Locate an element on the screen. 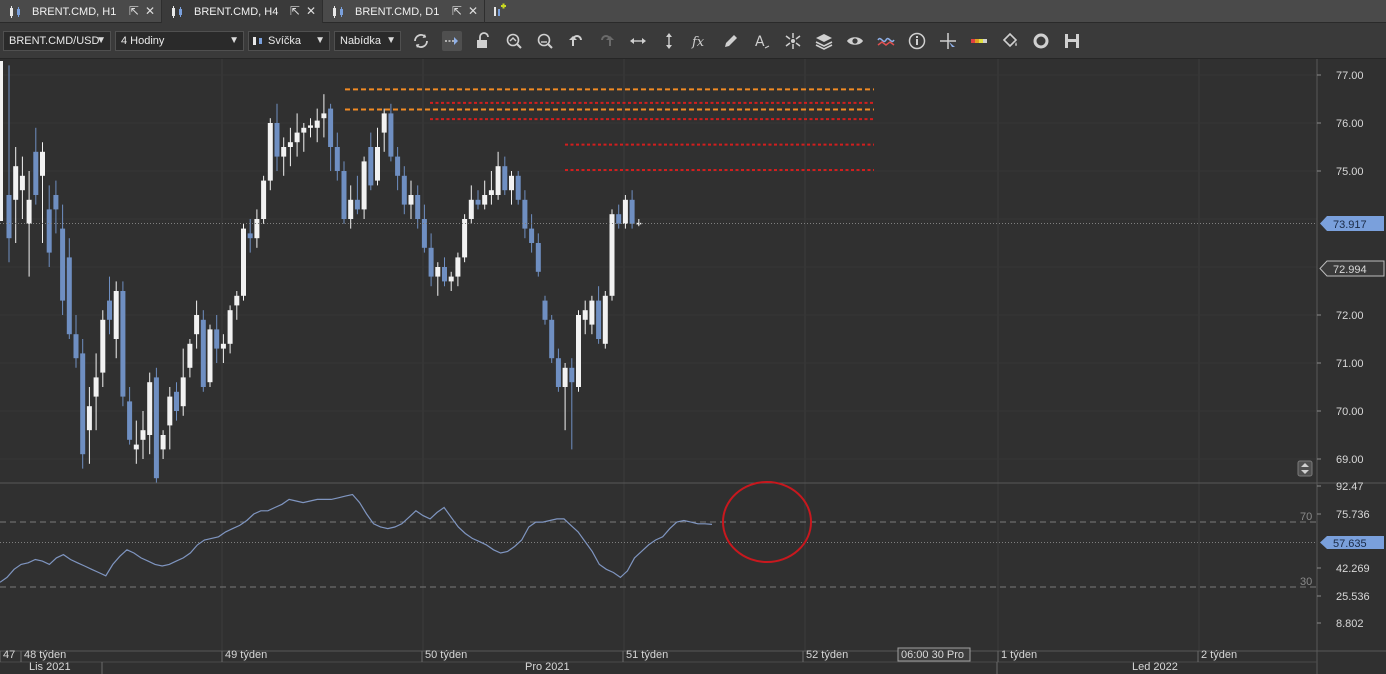 The image size is (1386, 674). shift-chart-icon is located at coordinates (452, 41).